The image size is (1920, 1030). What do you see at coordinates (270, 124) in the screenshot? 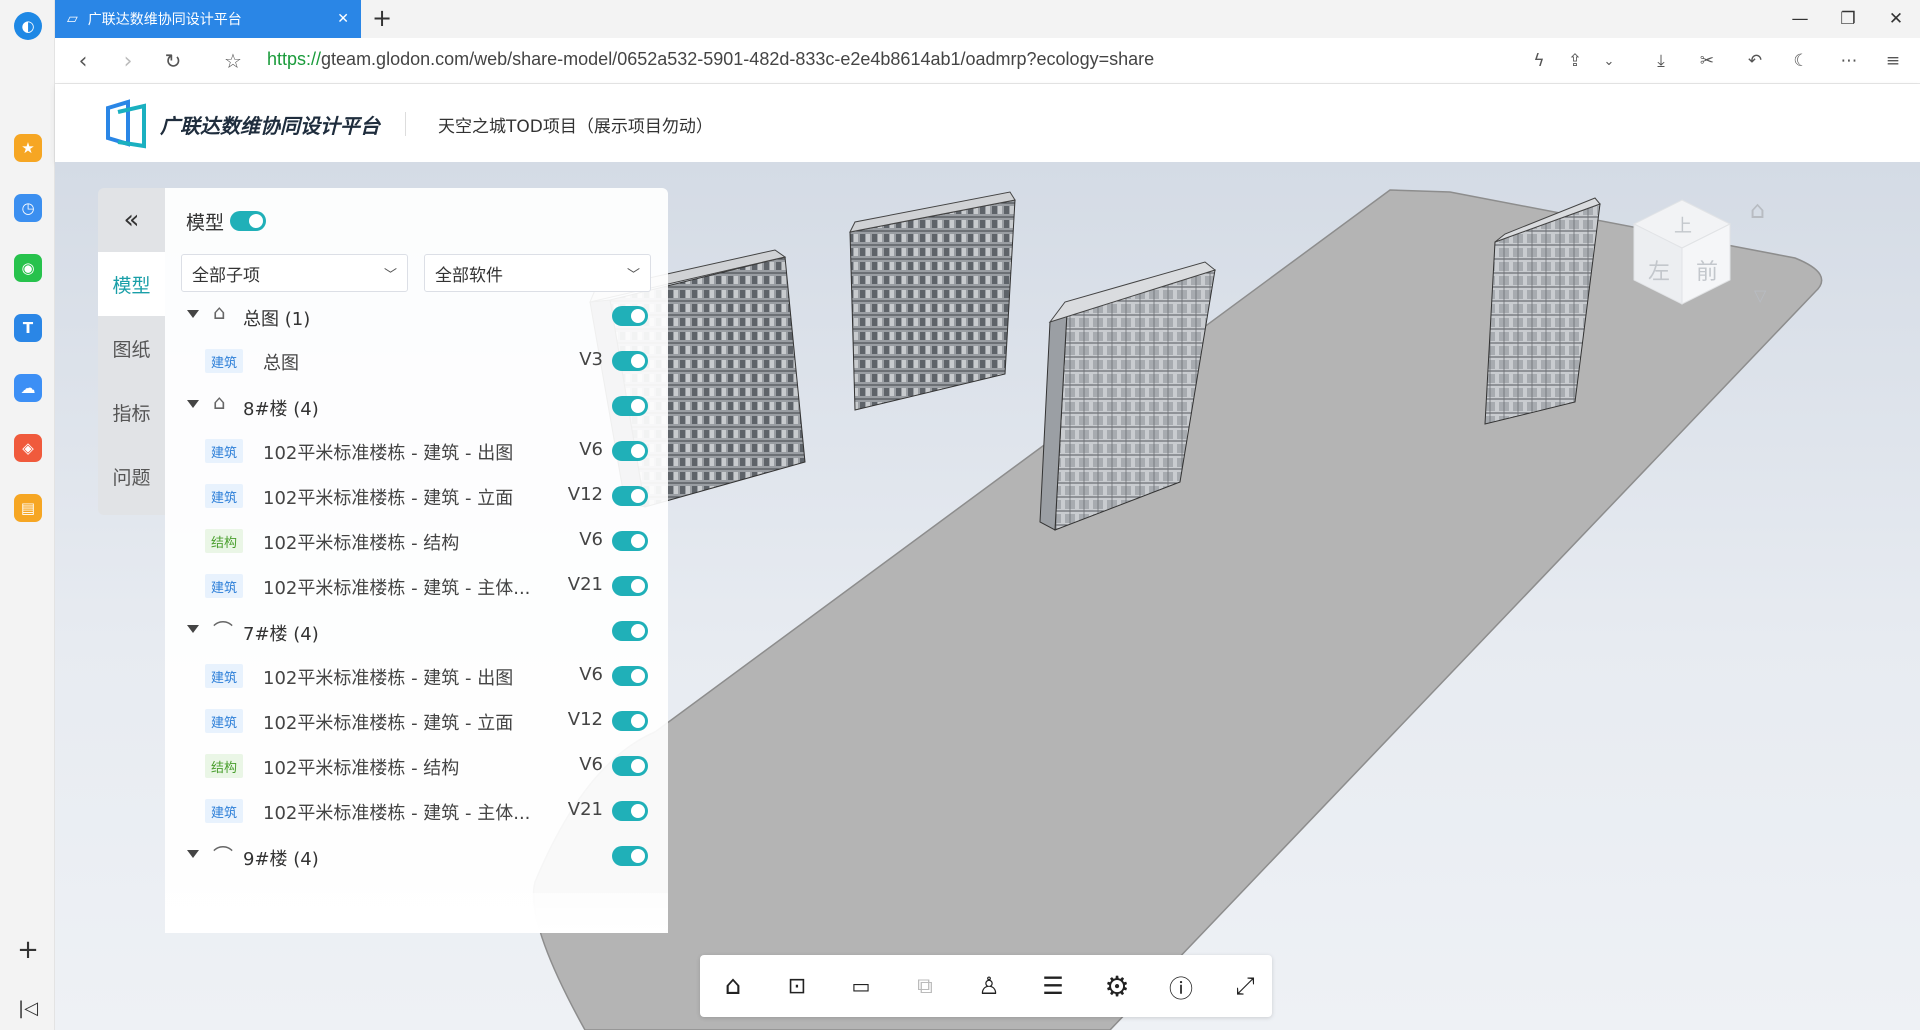
I see `logo-text: 广联达数维协同设计平台` at bounding box center [270, 124].